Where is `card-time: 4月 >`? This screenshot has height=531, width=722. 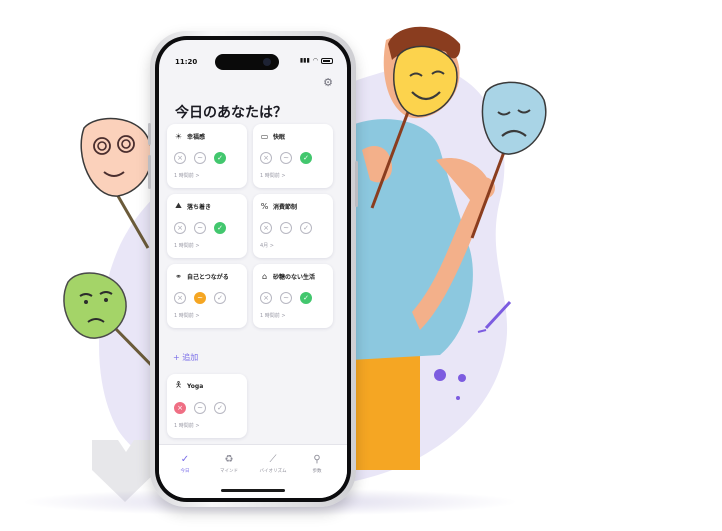
card-time: 4月 > is located at coordinates (293, 245).